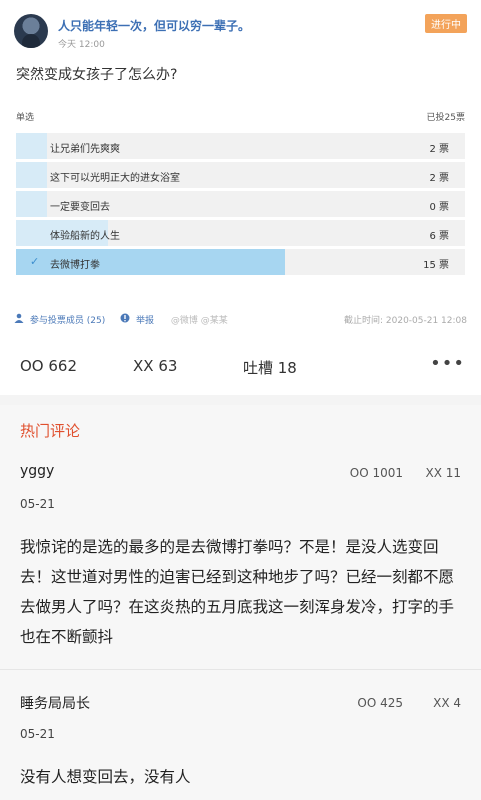  What do you see at coordinates (105, 777) in the screenshot?
I see `comment-text: 没有人想变回去，没有人` at bounding box center [105, 777].